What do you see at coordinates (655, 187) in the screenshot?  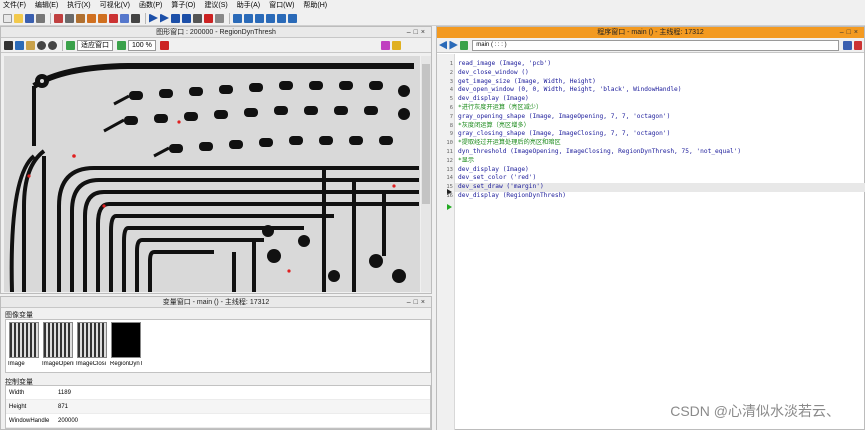 I see `code-line: 15 dev_set_draw ('margin')` at bounding box center [655, 187].